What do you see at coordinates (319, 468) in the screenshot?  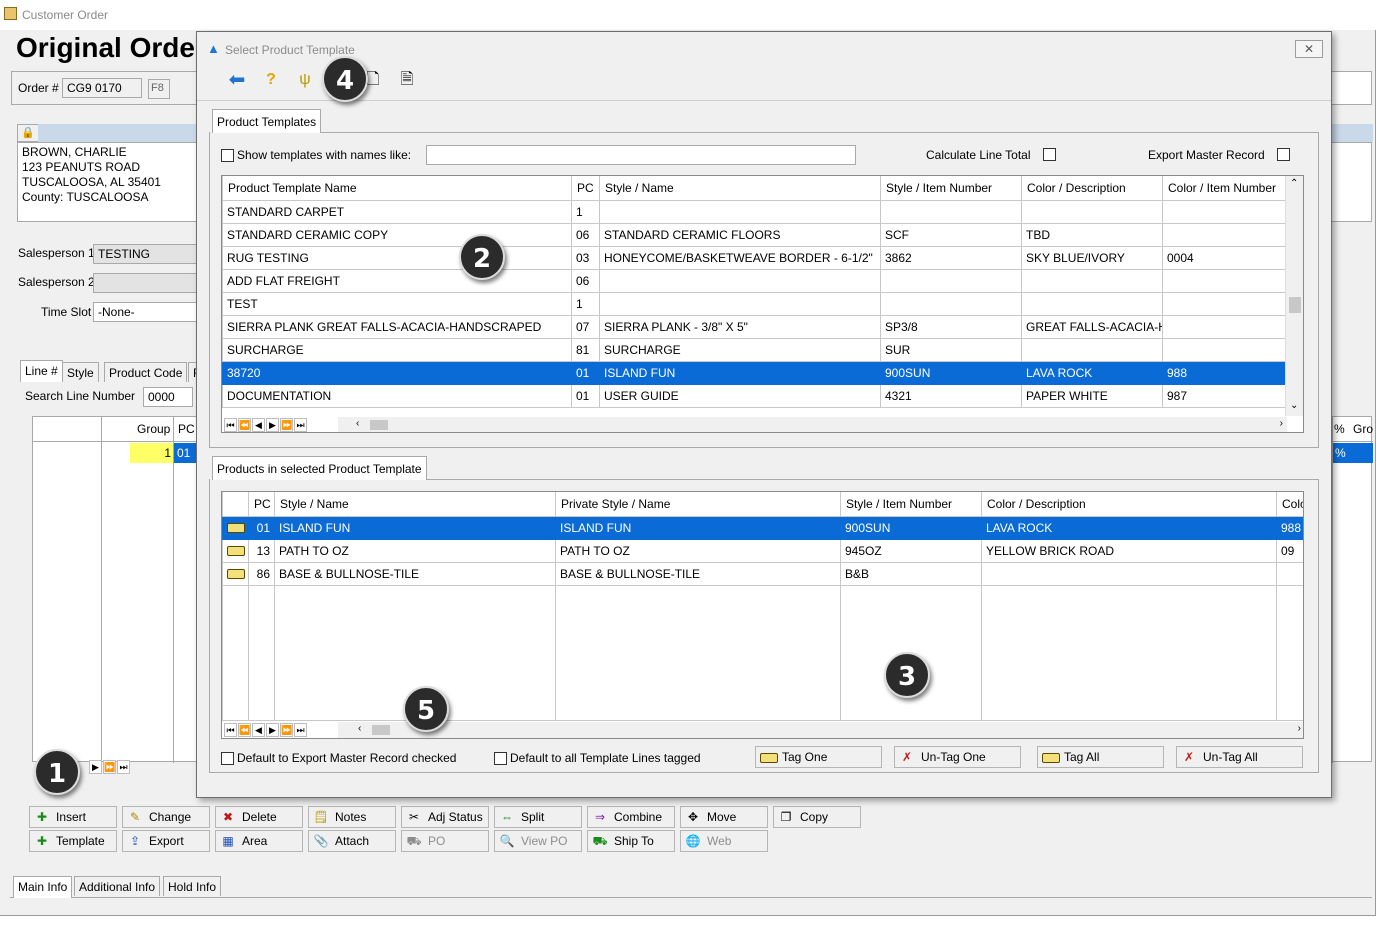 I see `tab-products-in-template: Products in selected Product Template` at bounding box center [319, 468].